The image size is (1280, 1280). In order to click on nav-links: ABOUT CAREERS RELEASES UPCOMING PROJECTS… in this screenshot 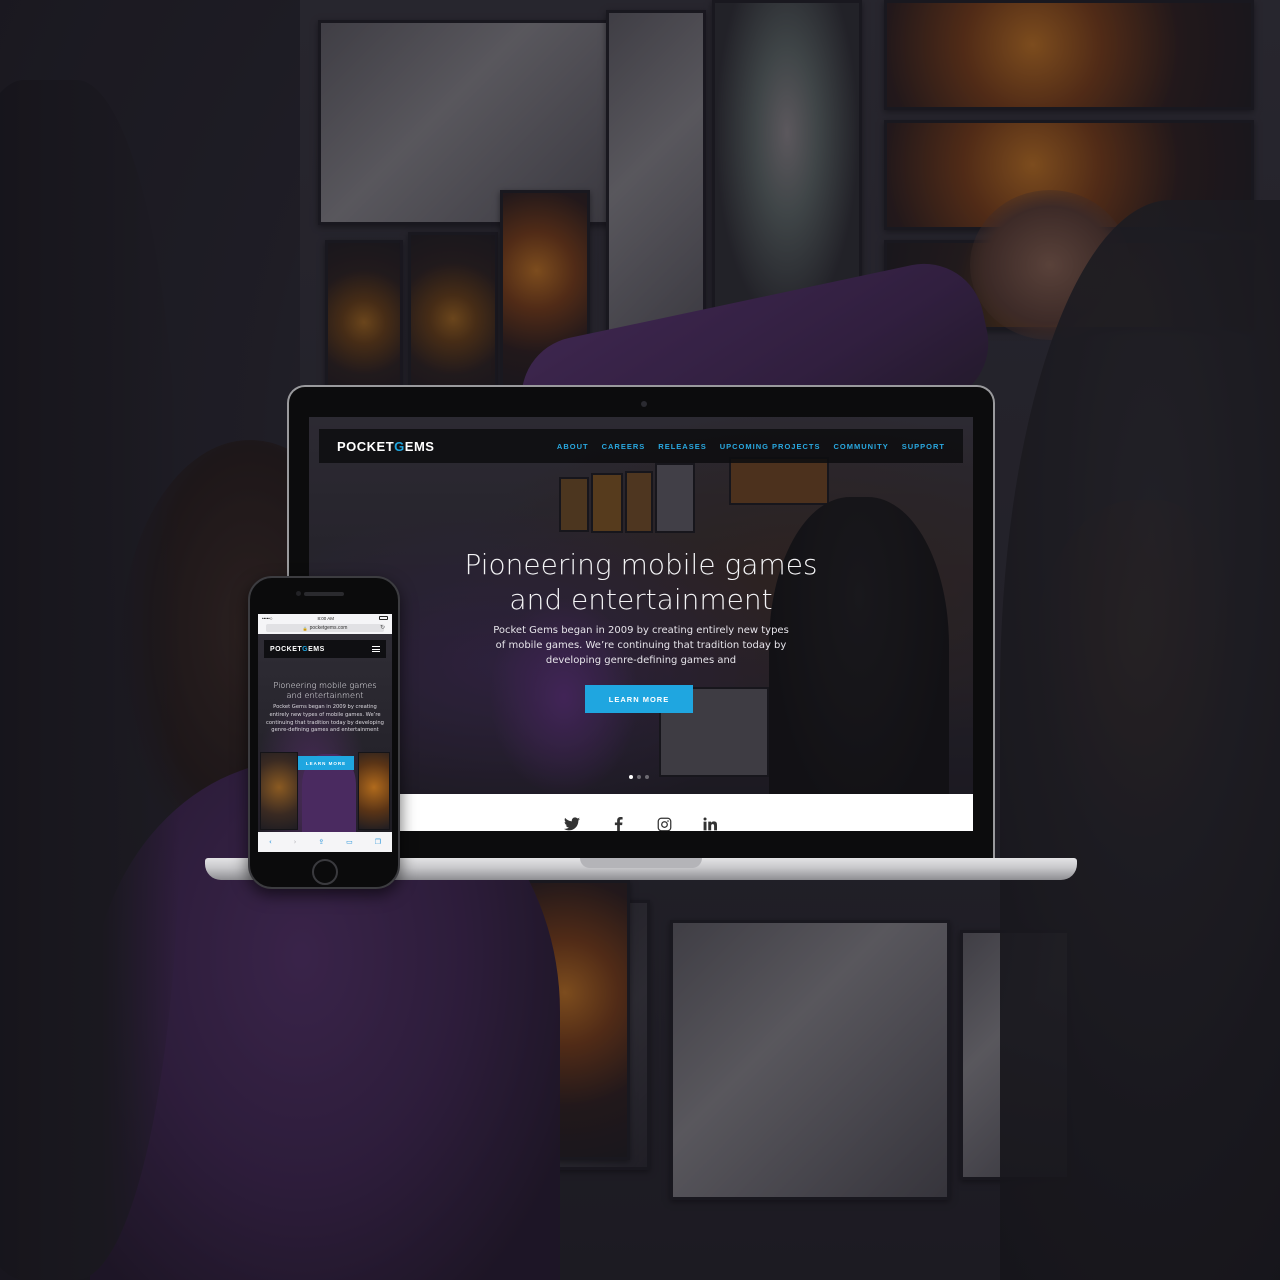, I will do `click(751, 446)`.